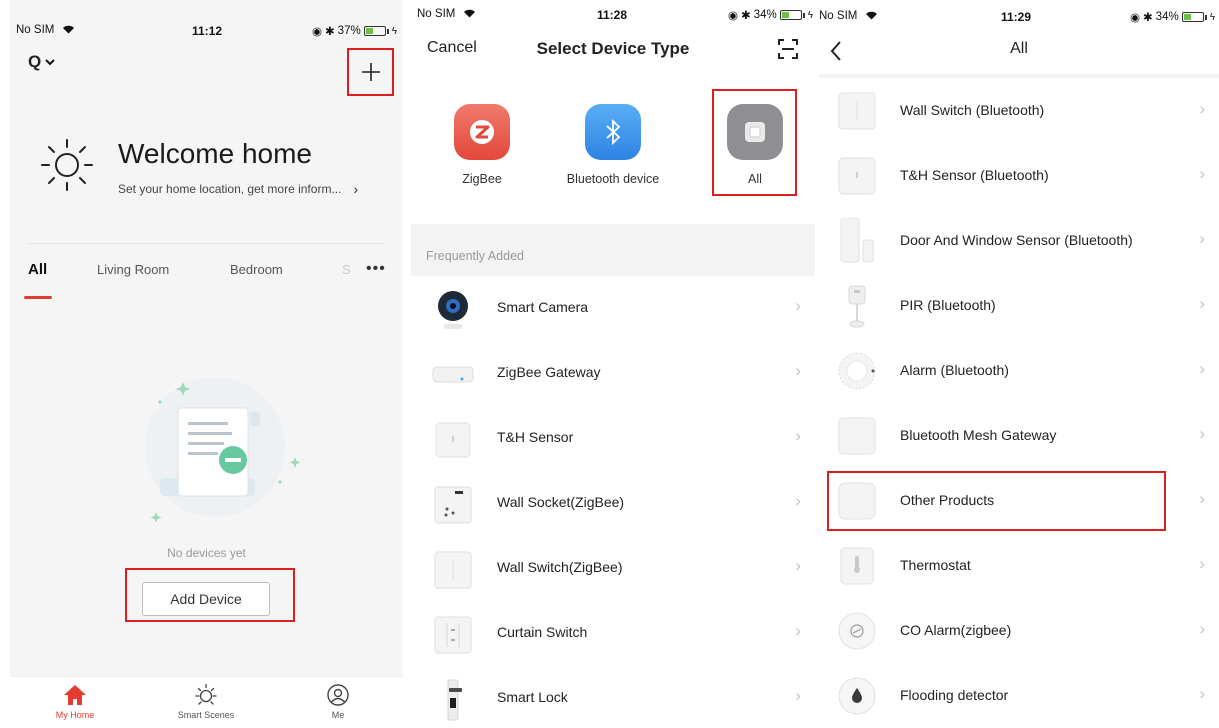 Image resolution: width=1219 pixels, height=728 pixels. I want to click on tab-bedroom: Bedroom, so click(256, 269).